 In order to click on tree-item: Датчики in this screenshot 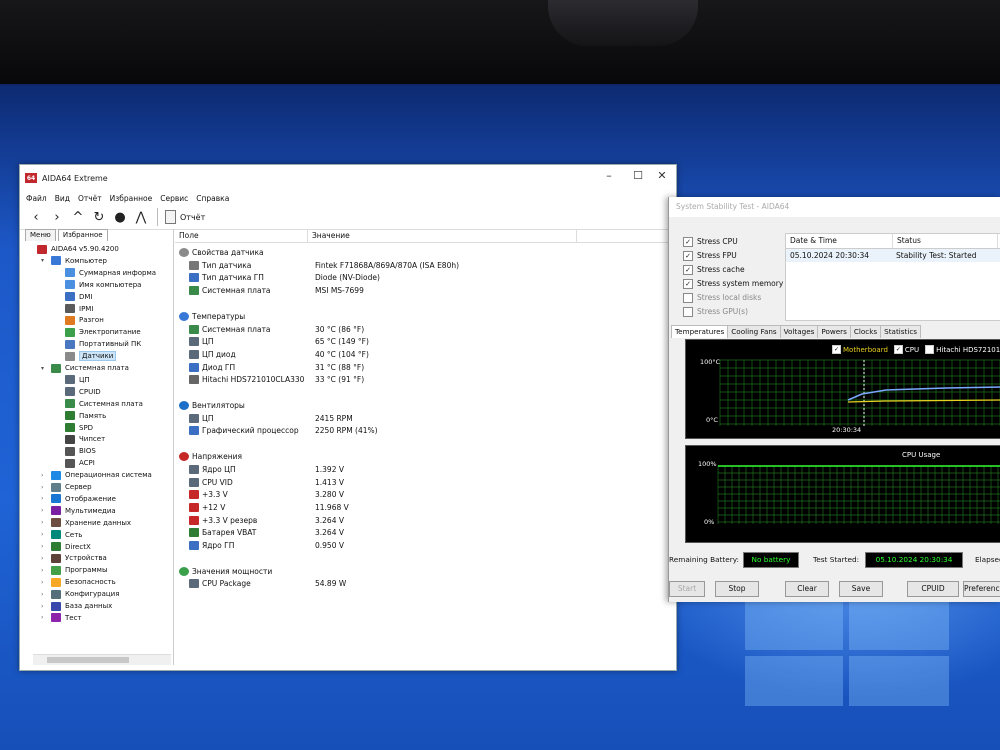, I will do `click(86, 356)`.